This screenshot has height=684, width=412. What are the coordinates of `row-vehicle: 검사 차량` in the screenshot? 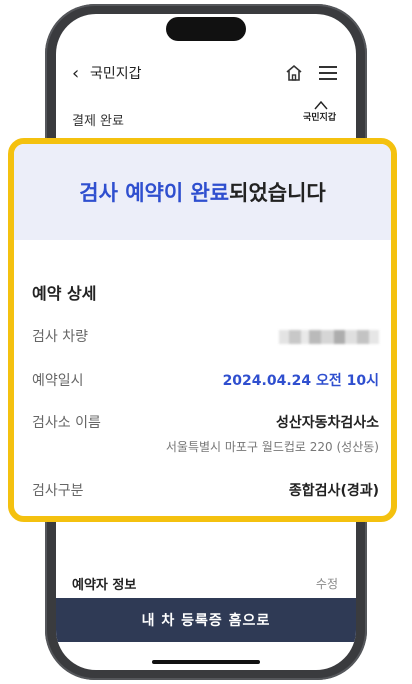 It's located at (205, 336).